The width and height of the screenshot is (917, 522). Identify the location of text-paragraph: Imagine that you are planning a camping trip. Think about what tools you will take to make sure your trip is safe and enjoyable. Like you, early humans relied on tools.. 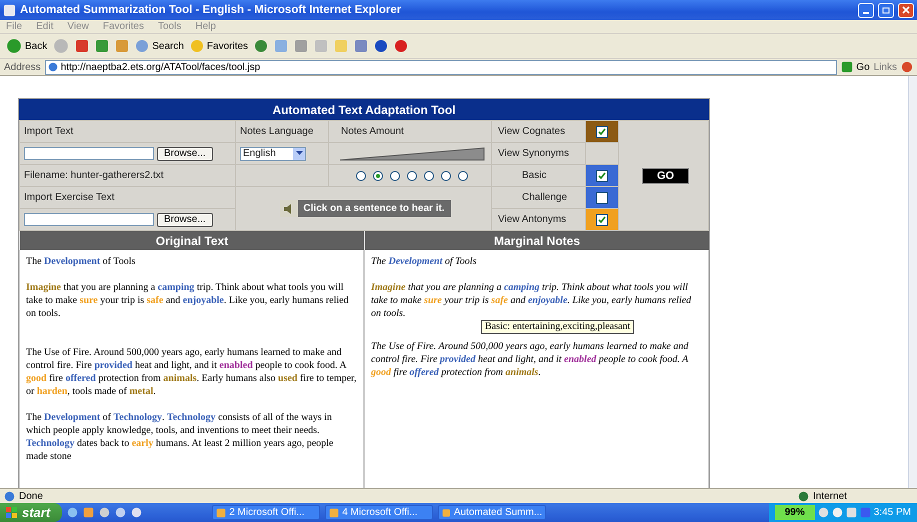
(191, 300).